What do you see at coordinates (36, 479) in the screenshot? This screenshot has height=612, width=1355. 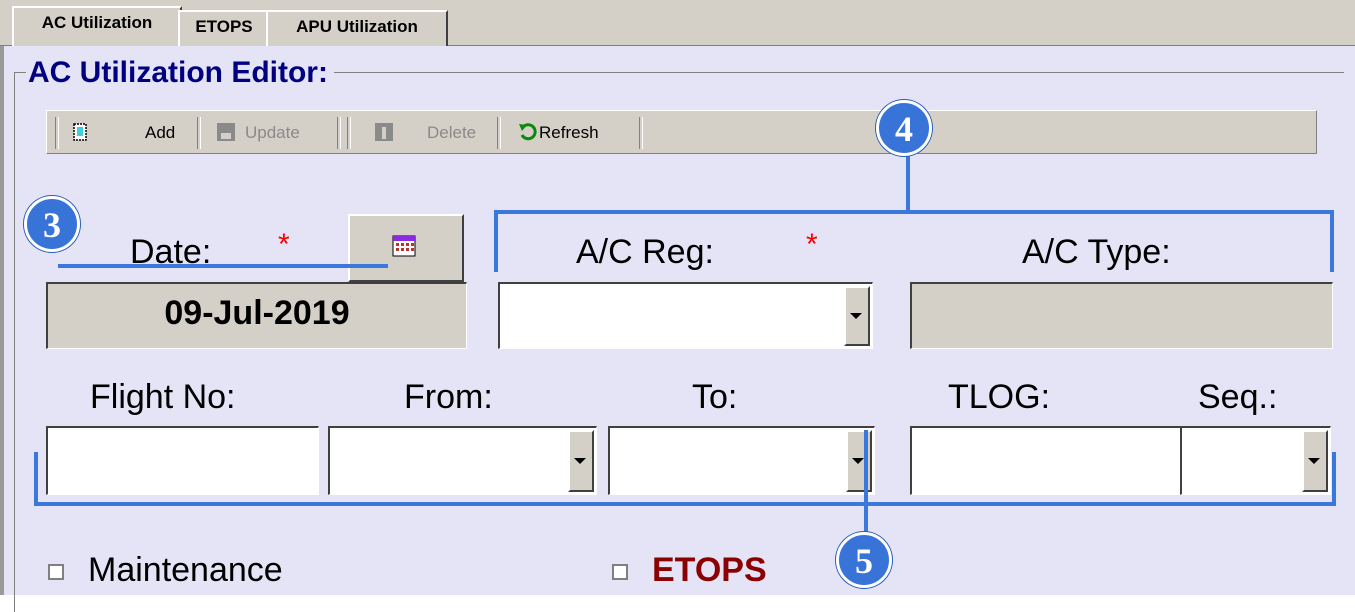 I see `callout-5-bracket-left` at bounding box center [36, 479].